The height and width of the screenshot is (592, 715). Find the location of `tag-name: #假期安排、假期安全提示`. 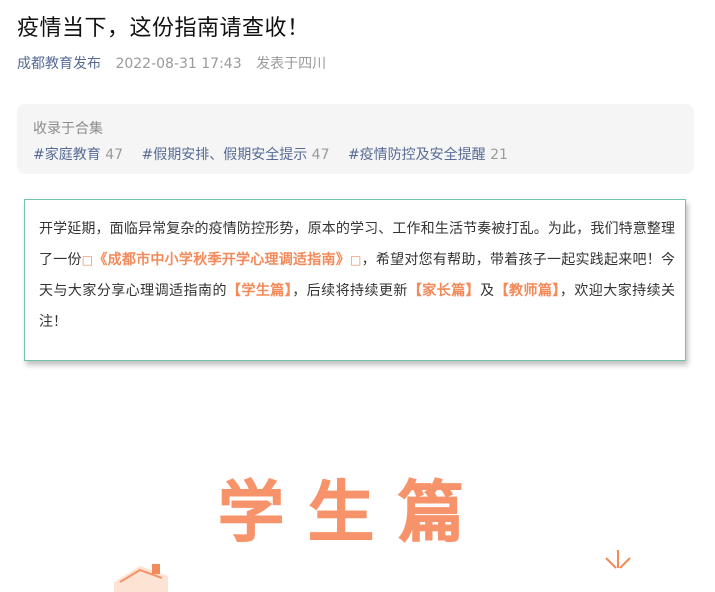

tag-name: #假期安排、假期安全提示 is located at coordinates (224, 155).